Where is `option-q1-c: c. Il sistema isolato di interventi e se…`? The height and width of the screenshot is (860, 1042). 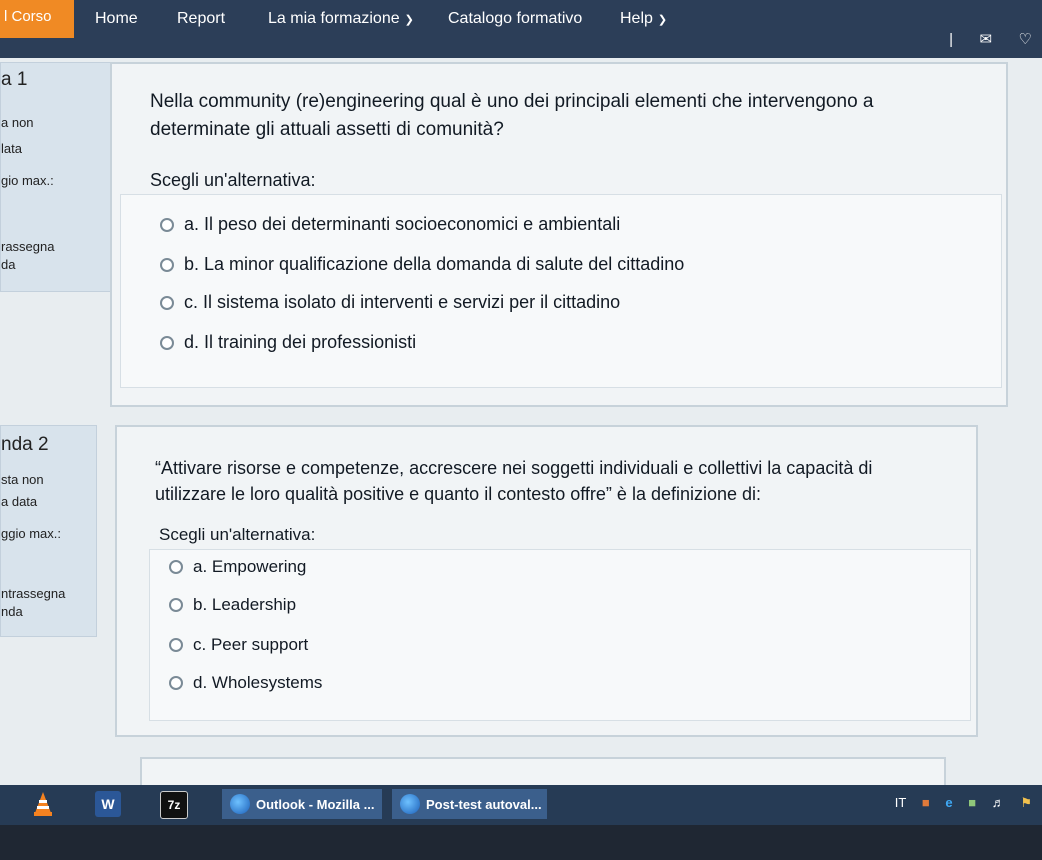
option-q1-c: c. Il sistema isolato di interventi e se… is located at coordinates (390, 302).